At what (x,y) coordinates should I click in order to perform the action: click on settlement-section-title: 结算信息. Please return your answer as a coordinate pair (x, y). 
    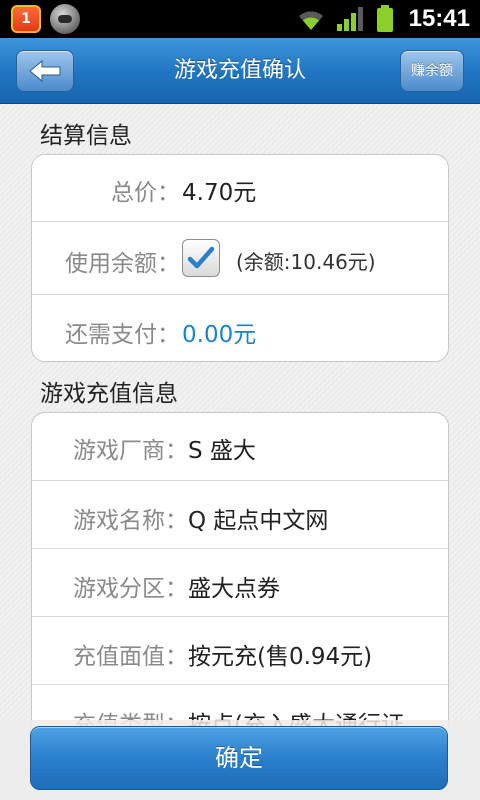
    Looking at the image, I should click on (86, 136).